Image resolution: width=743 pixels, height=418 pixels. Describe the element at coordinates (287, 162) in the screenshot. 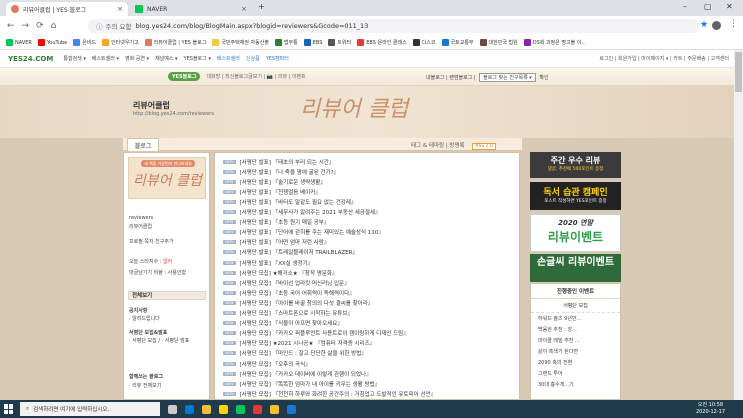

I see `post-title: [서평단 발표] 『태초의 부러 되는 시간』` at that location.